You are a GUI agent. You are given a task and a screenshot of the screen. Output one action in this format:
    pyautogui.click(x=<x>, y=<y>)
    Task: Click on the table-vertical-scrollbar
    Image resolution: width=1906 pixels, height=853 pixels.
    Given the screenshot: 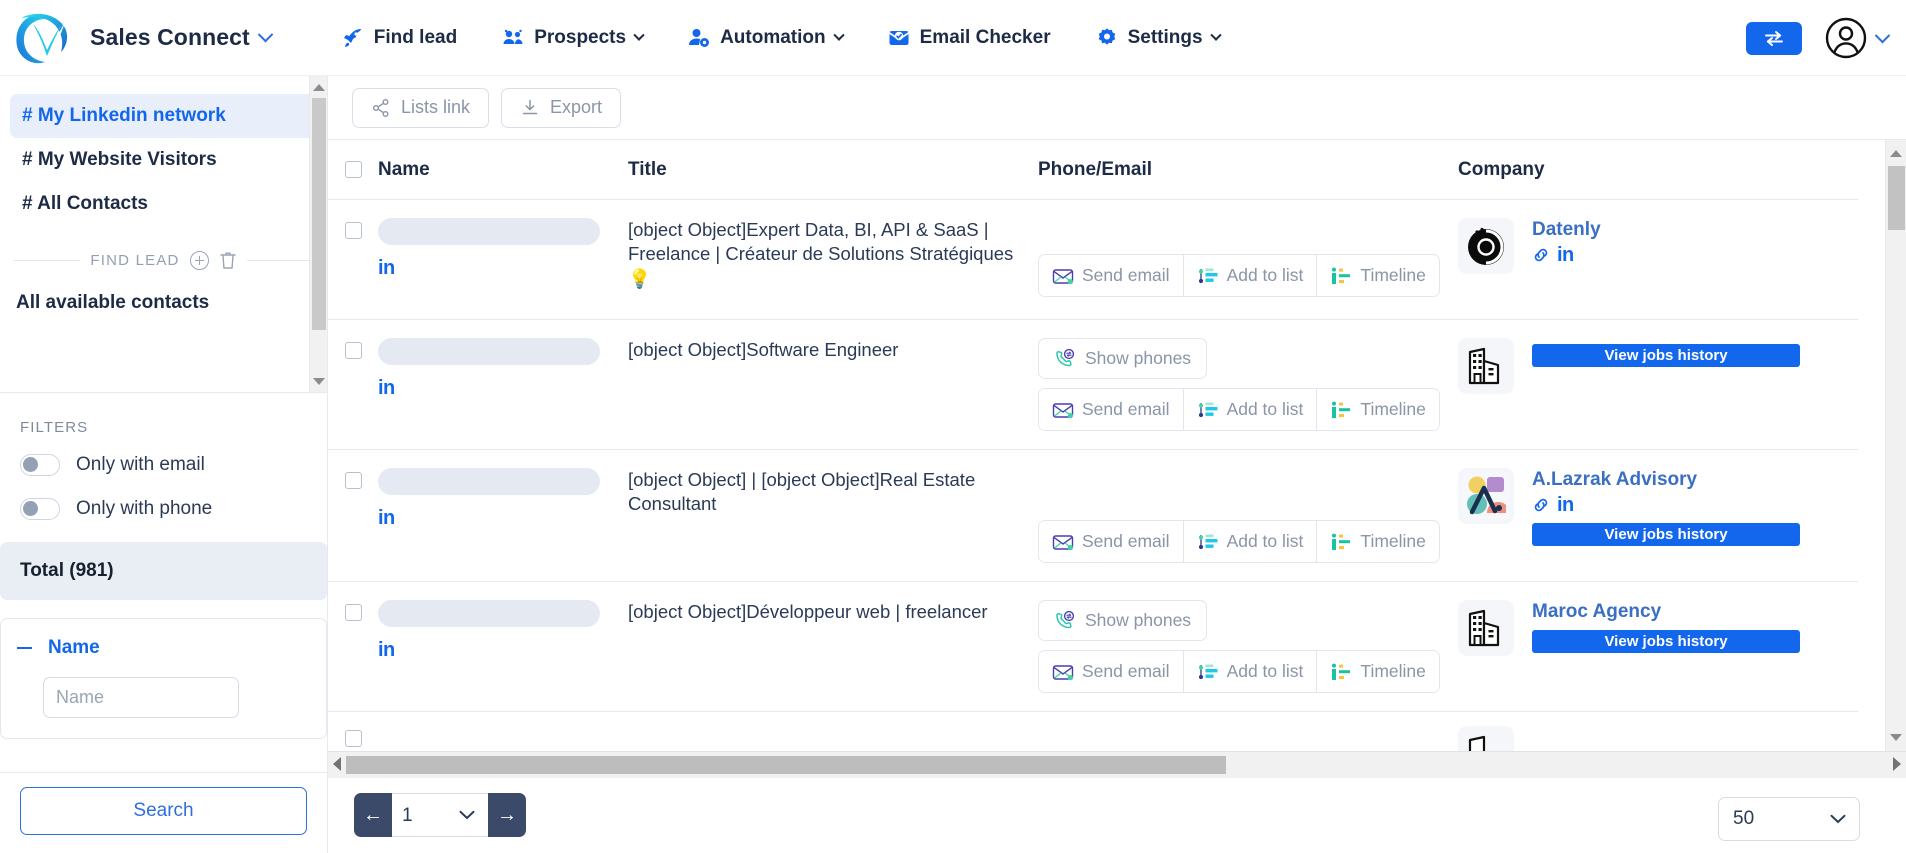 What is the action you would take?
    pyautogui.click(x=1895, y=445)
    